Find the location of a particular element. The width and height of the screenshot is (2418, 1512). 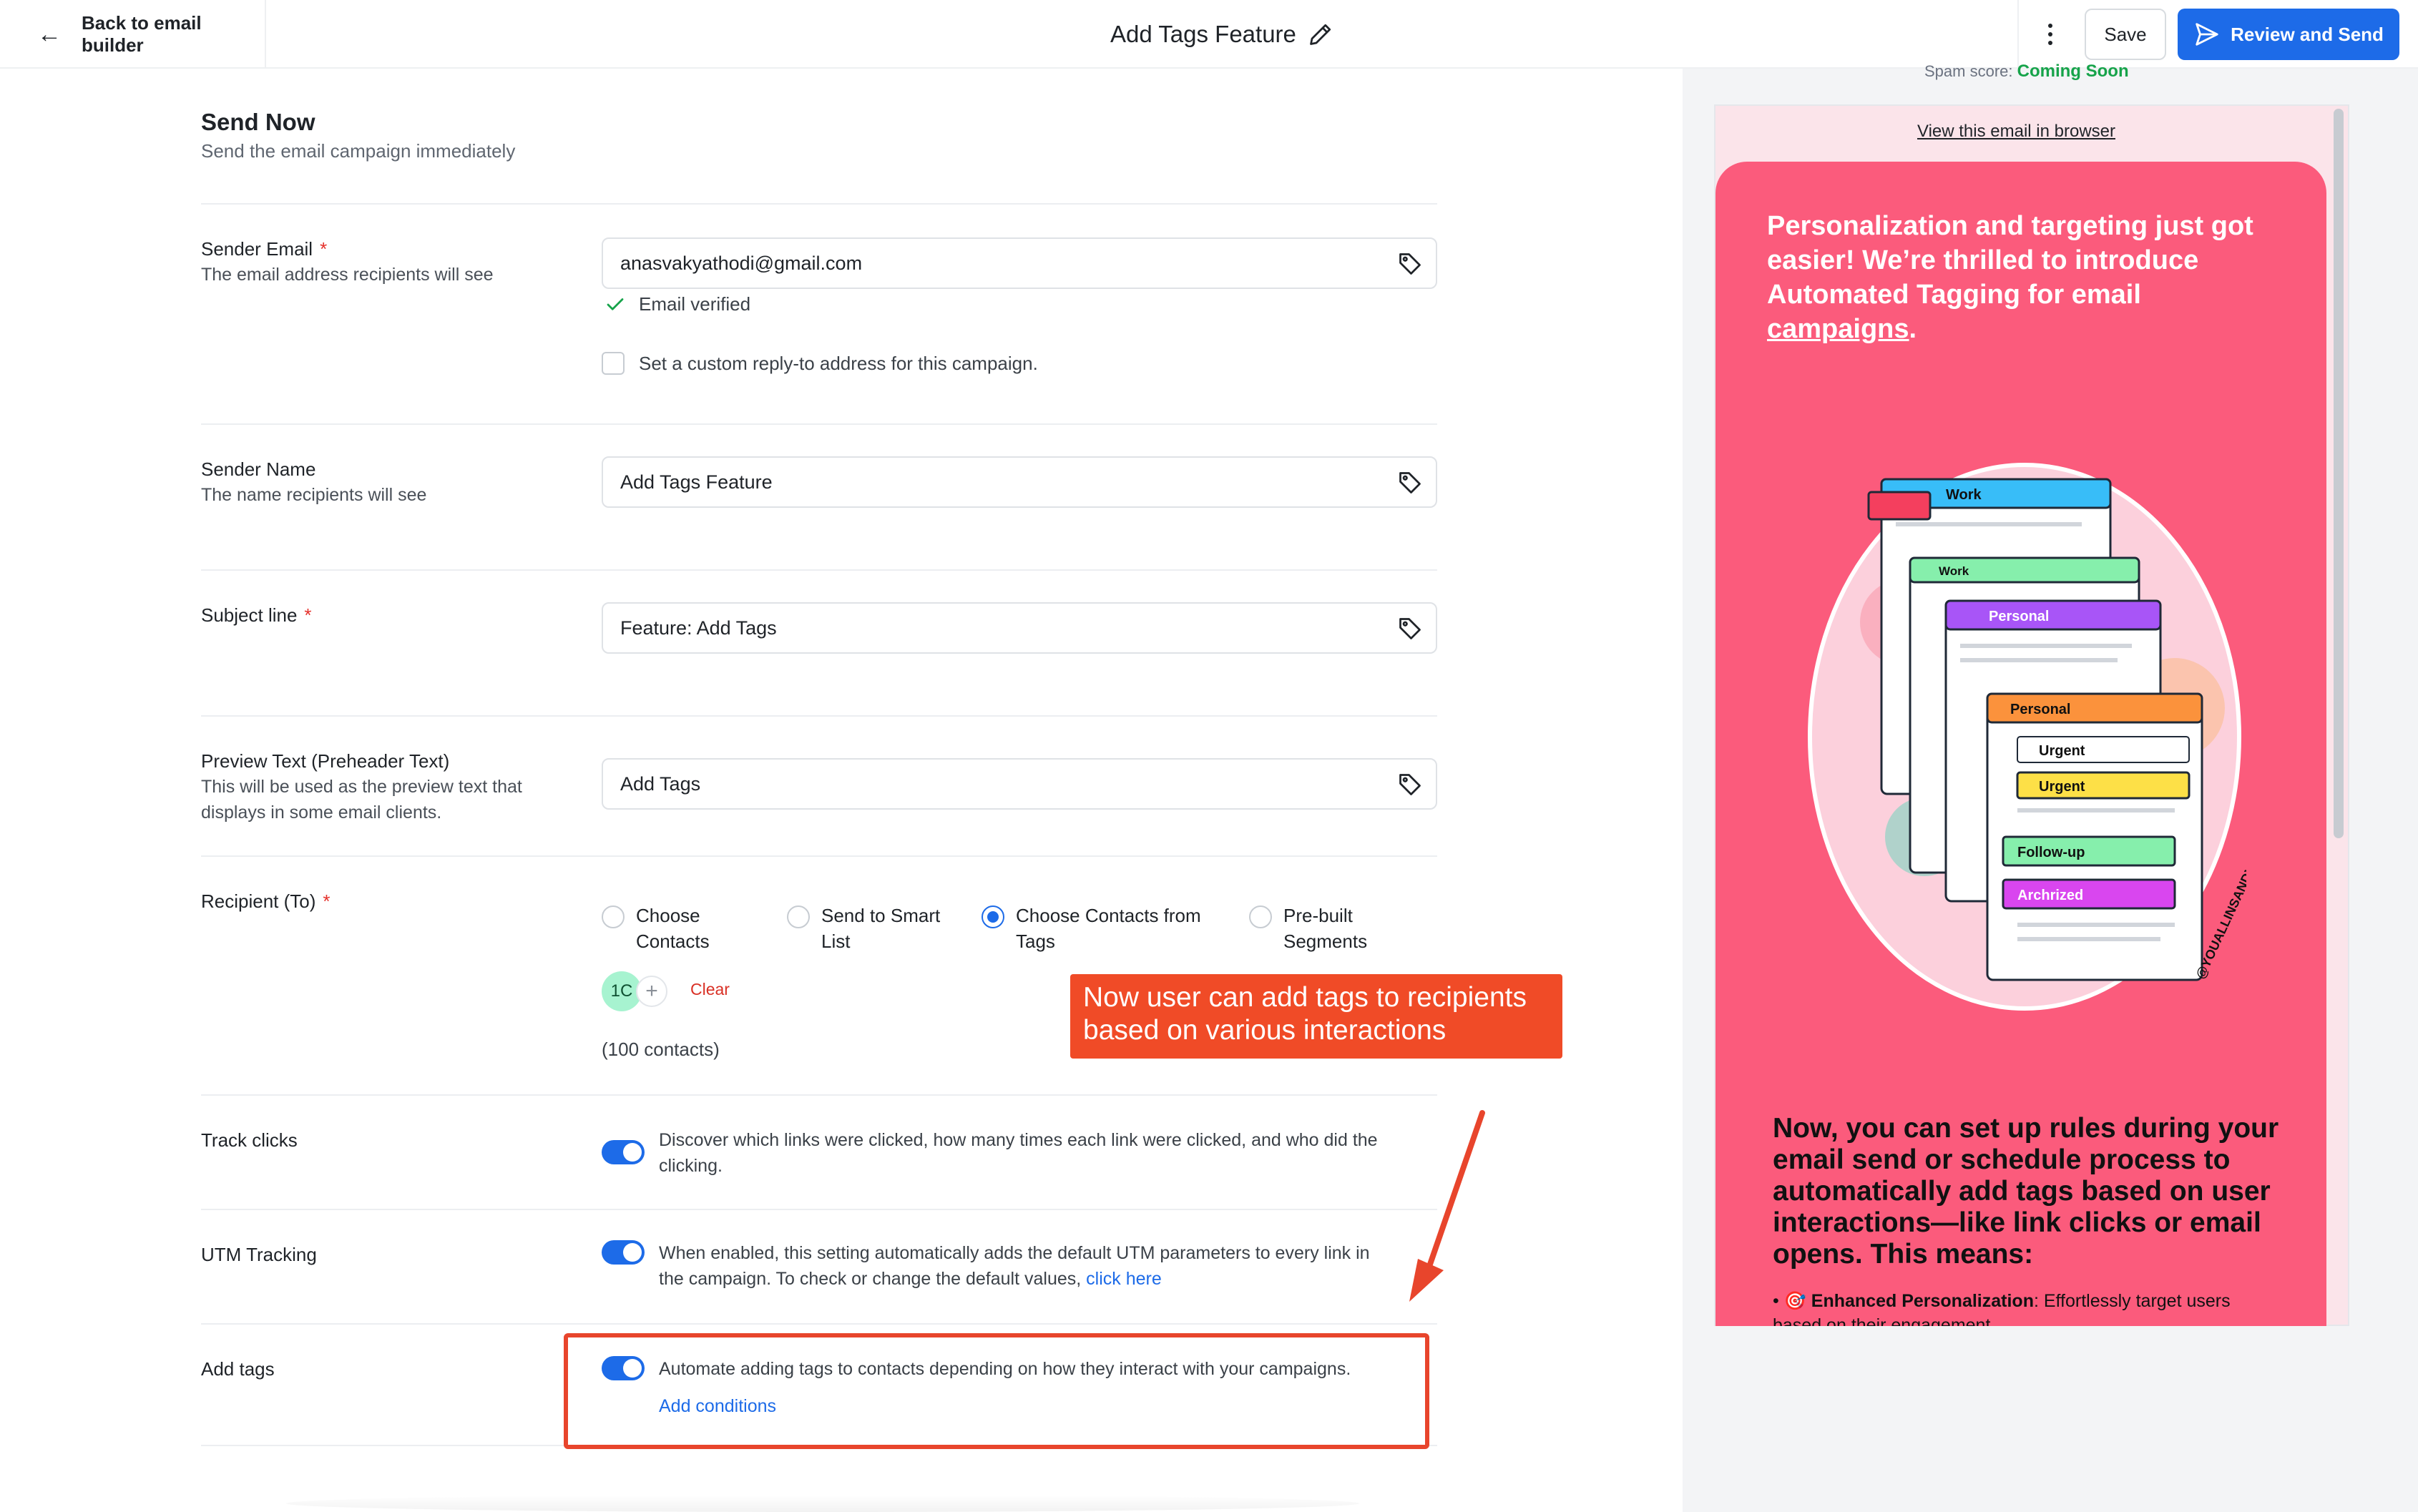

svg-text: Archrized is located at coordinates (2050, 895).